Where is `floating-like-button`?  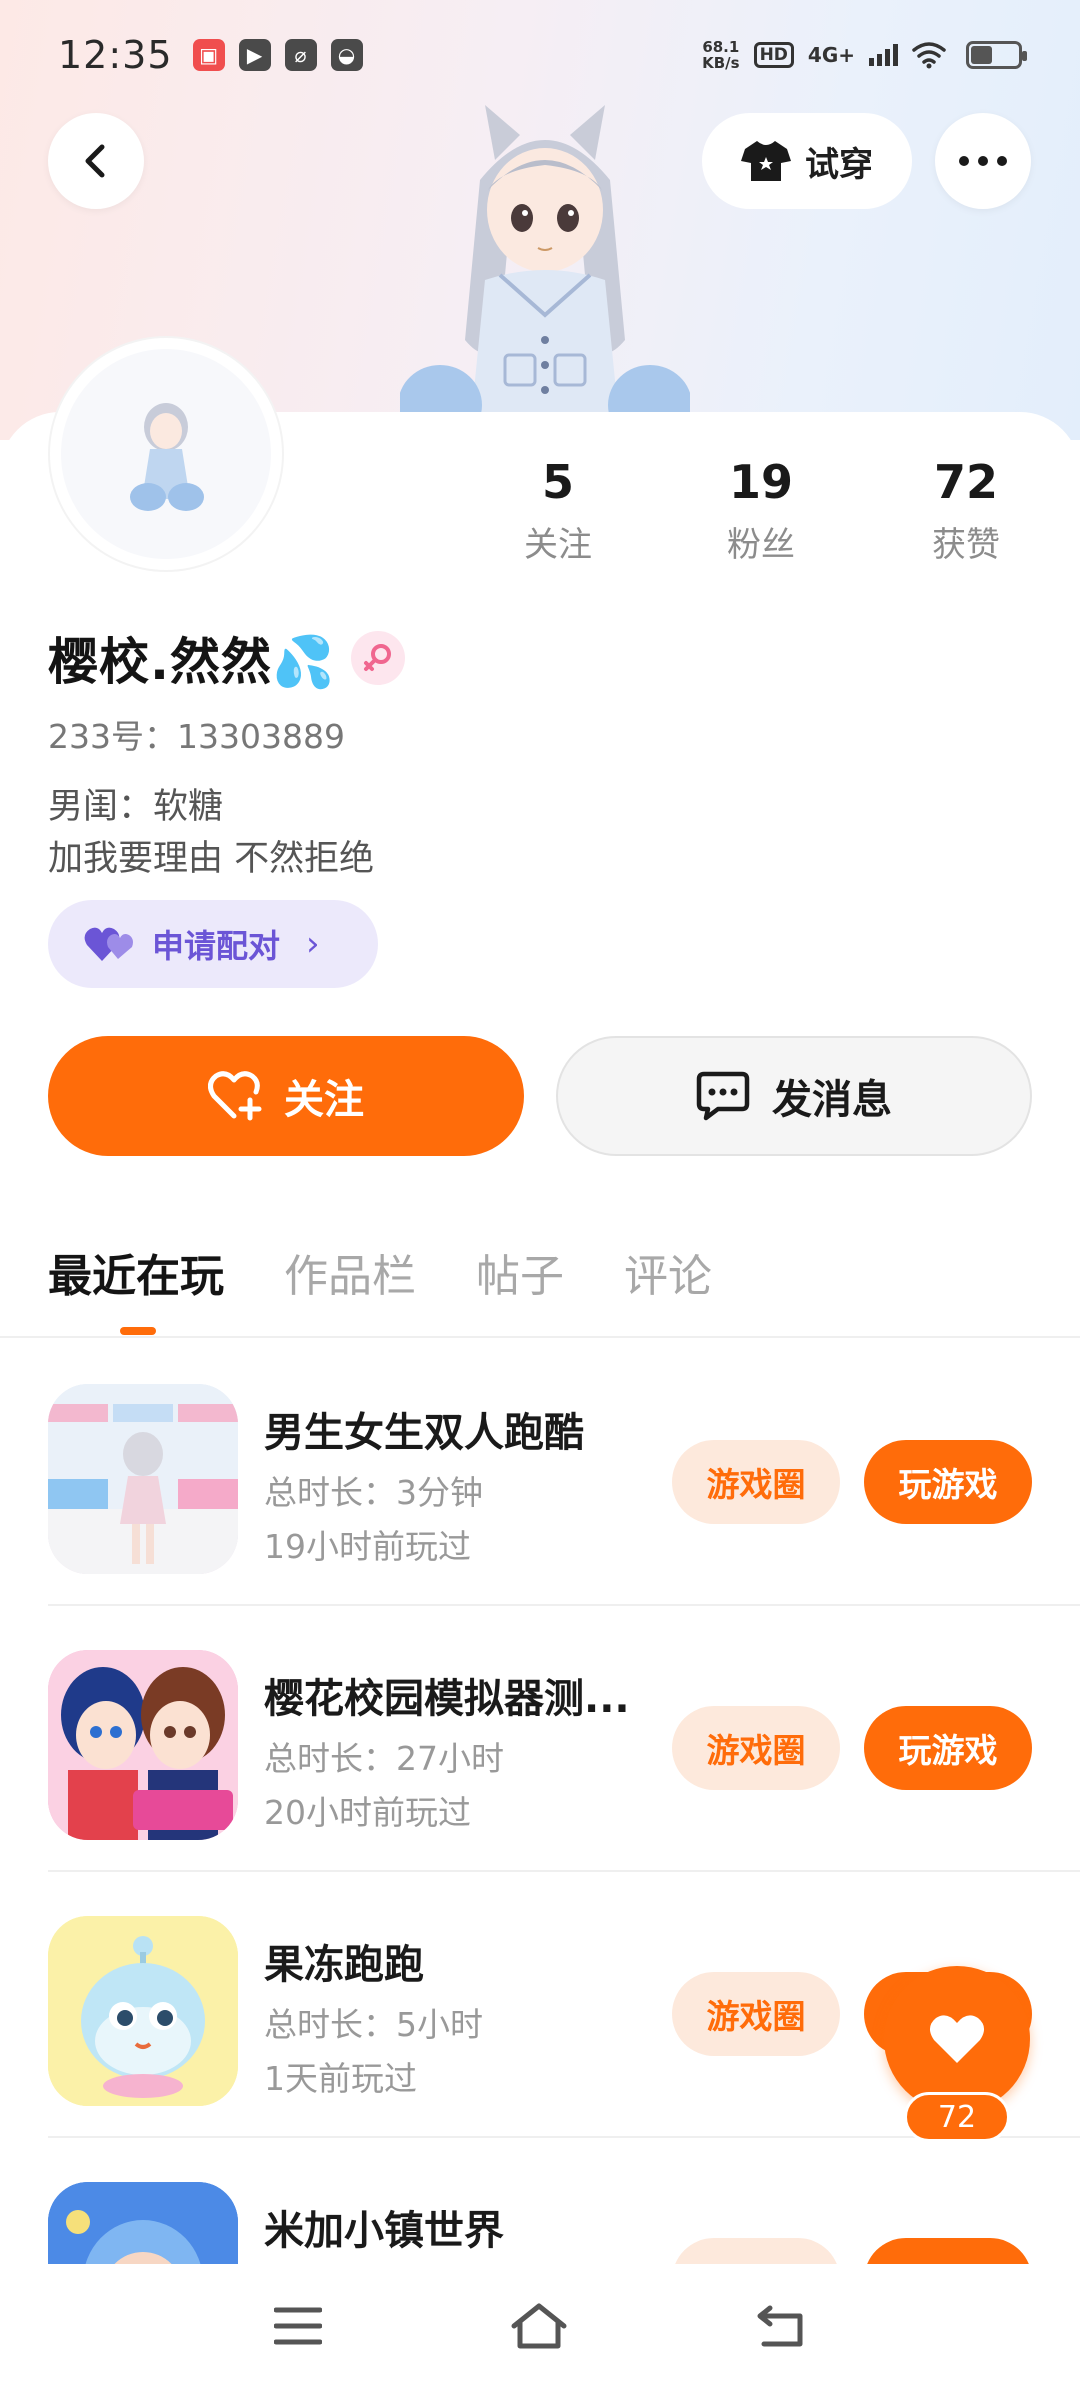 floating-like-button is located at coordinates (957, 2039).